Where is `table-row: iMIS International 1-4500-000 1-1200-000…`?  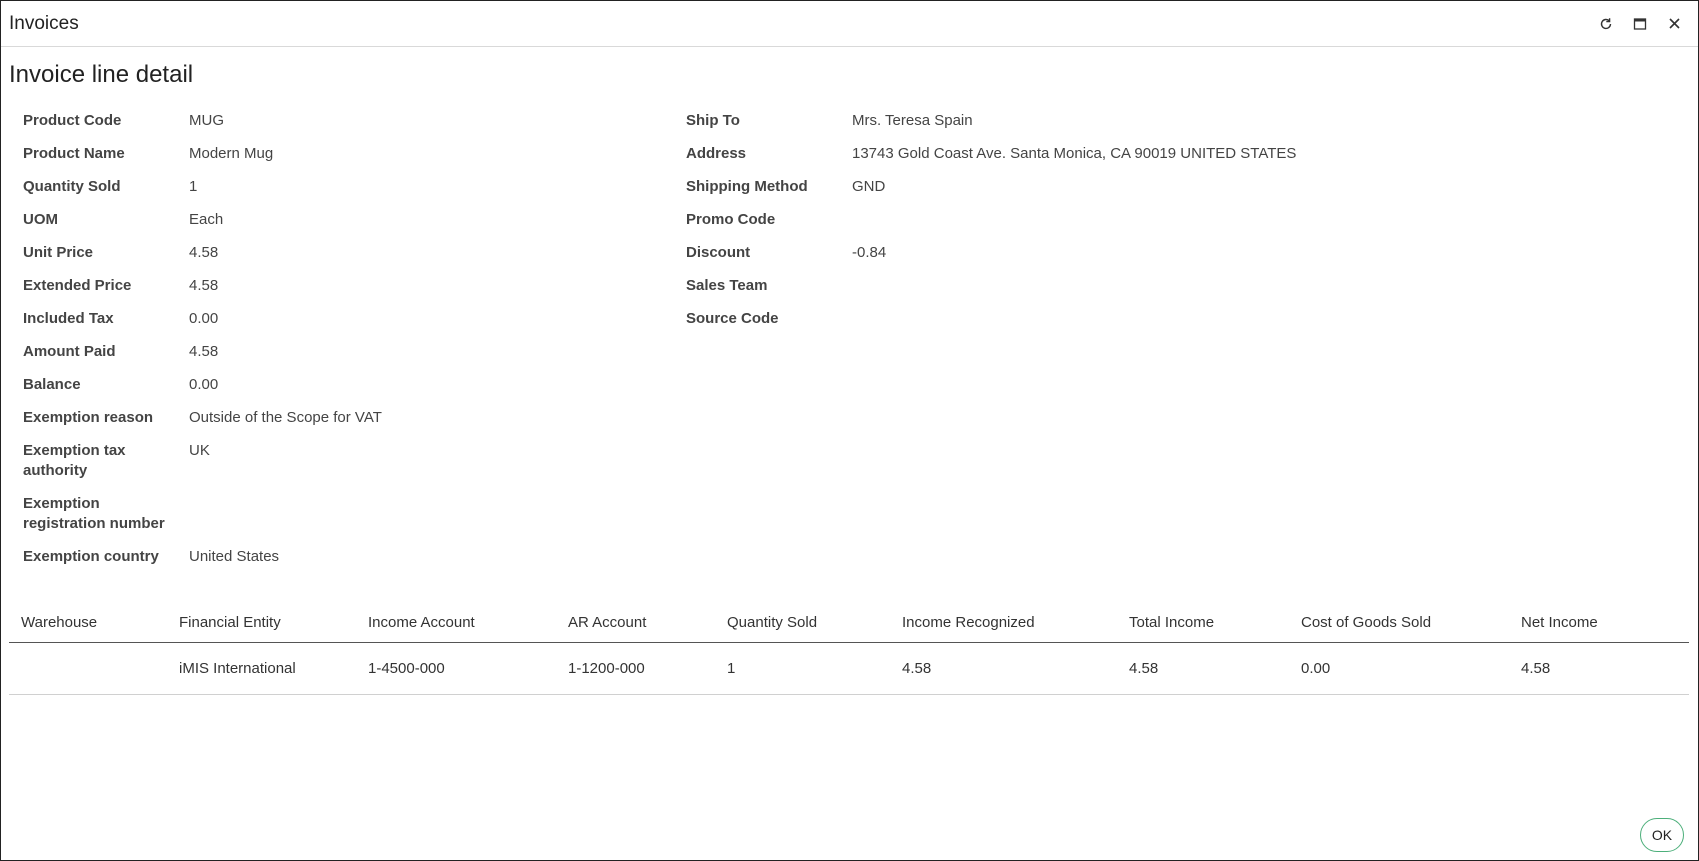
table-row: iMIS International 1-4500-000 1-1200-000… is located at coordinates (849, 668).